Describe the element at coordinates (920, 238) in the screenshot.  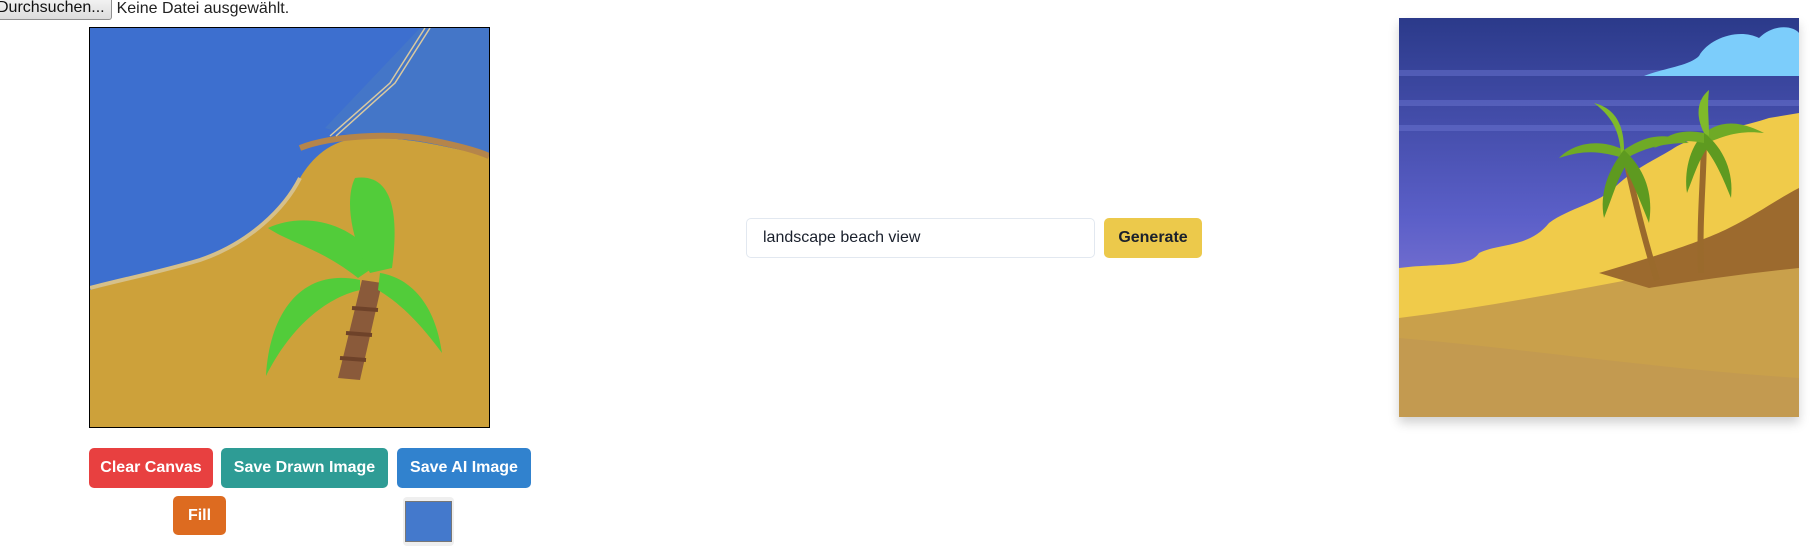
I see `prompt-input` at that location.